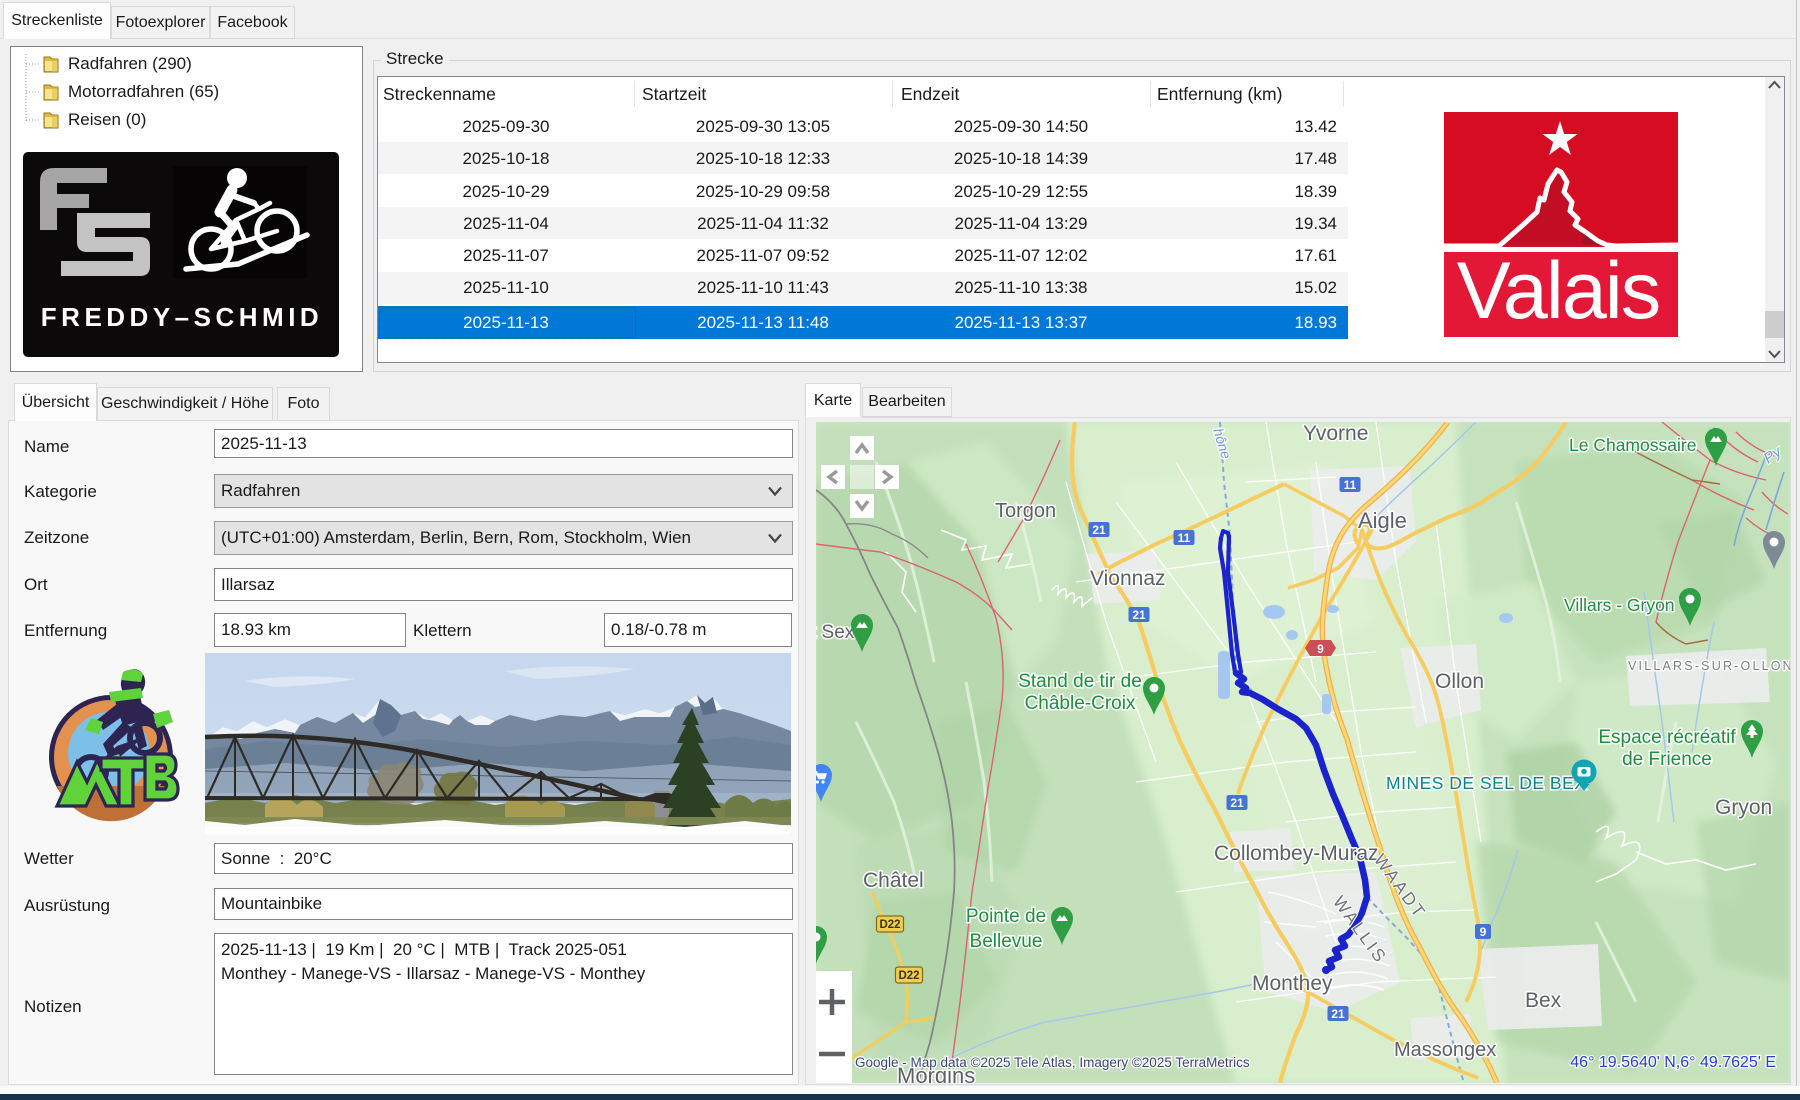  I want to click on svg-text: MINES DE SEL DE BEX, so click(1486, 783).